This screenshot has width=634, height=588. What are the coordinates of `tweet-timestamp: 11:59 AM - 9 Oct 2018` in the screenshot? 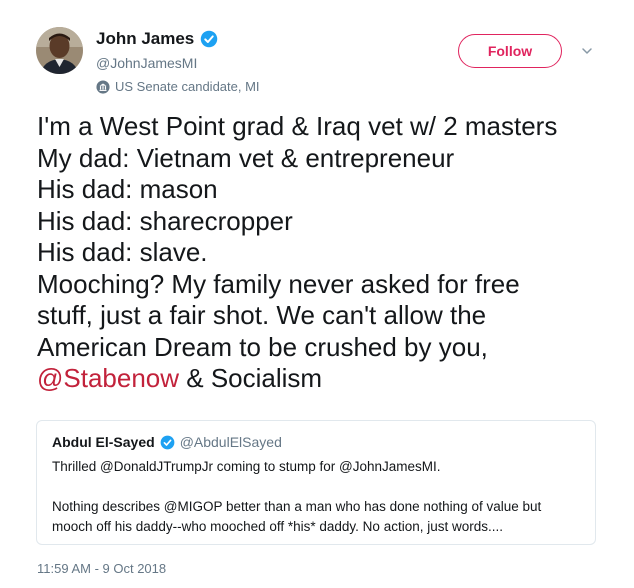 It's located at (101, 568).